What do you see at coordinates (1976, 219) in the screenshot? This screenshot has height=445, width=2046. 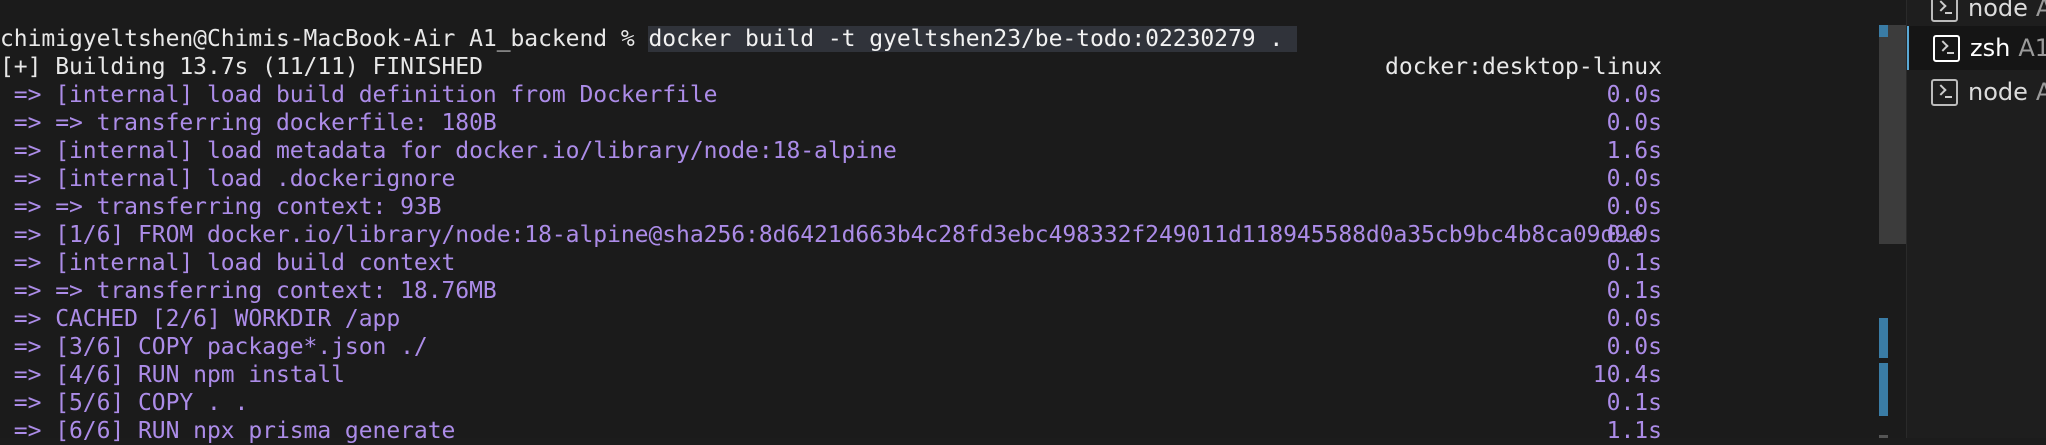 I see `terminal-tabs-panel: nodeAzshA1nodeA` at bounding box center [1976, 219].